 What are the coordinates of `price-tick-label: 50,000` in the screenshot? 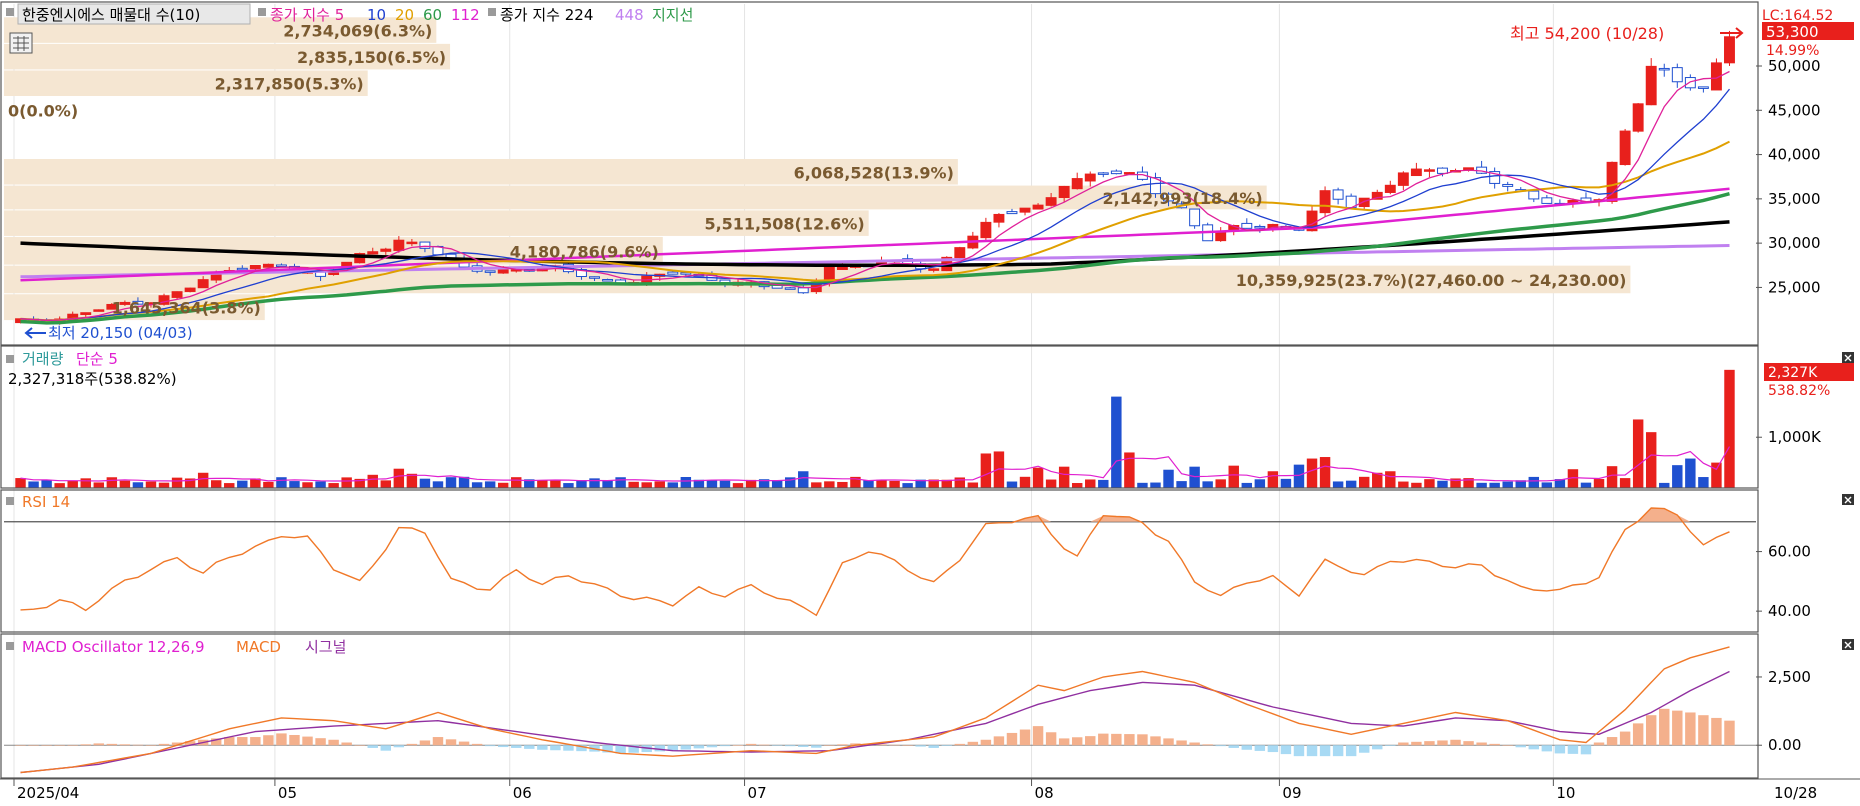 It's located at (1794, 66).